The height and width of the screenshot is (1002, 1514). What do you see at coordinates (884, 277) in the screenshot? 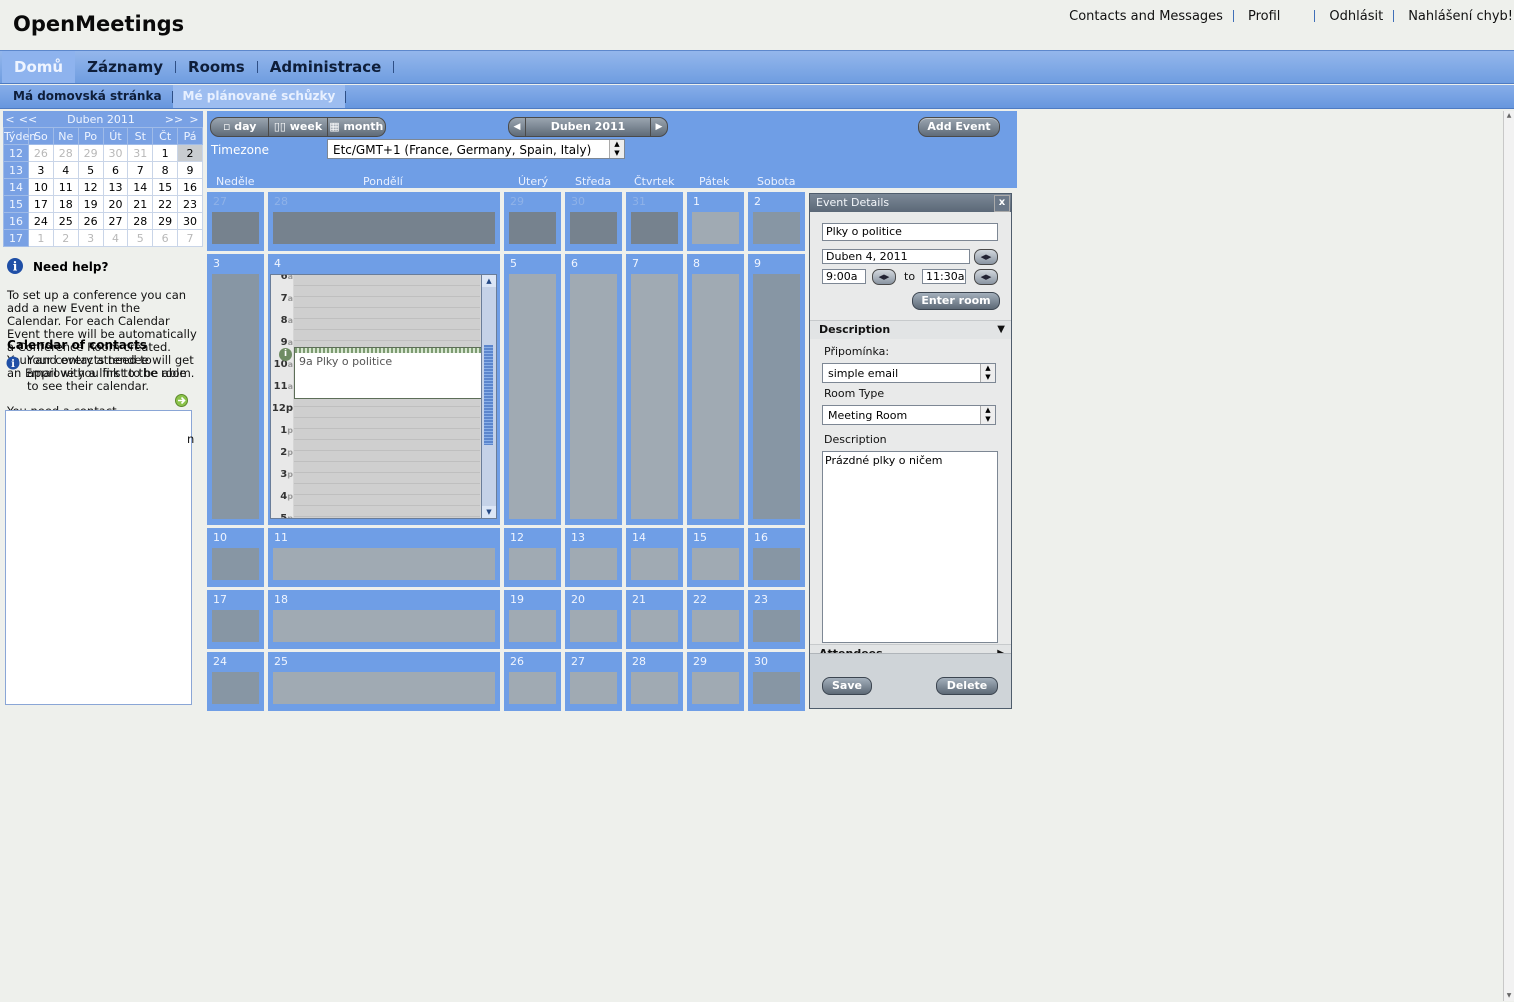
I see `start-time-stepper: ◀▶` at bounding box center [884, 277].